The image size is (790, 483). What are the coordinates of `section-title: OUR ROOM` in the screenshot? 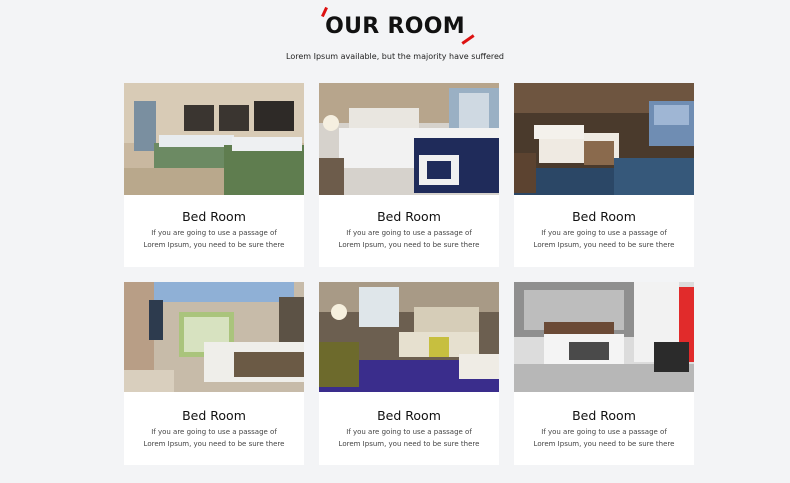 It's located at (398, 25).